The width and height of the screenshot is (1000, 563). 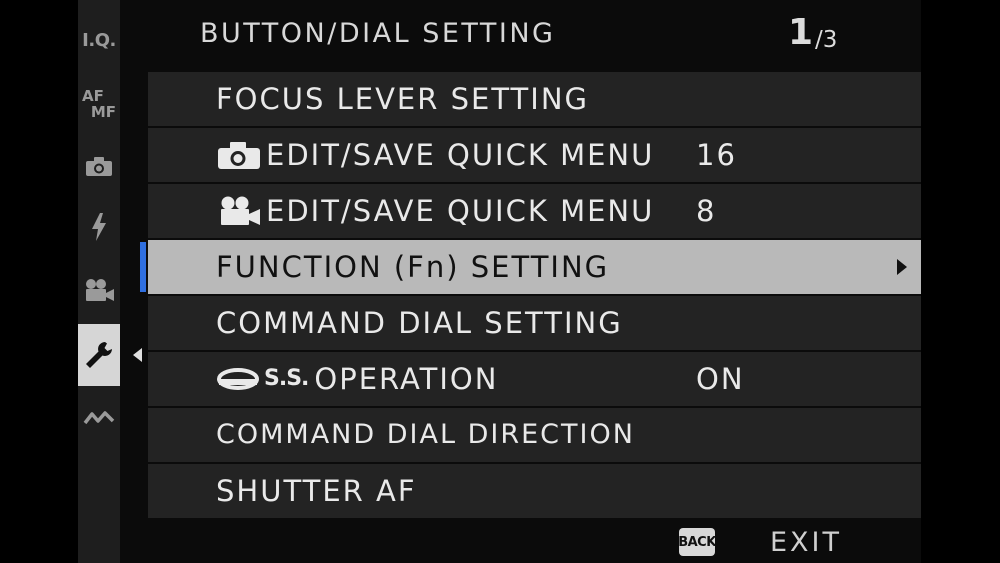 I want to click on sidebar-item-image-quality: I.Q., so click(x=99, y=40).